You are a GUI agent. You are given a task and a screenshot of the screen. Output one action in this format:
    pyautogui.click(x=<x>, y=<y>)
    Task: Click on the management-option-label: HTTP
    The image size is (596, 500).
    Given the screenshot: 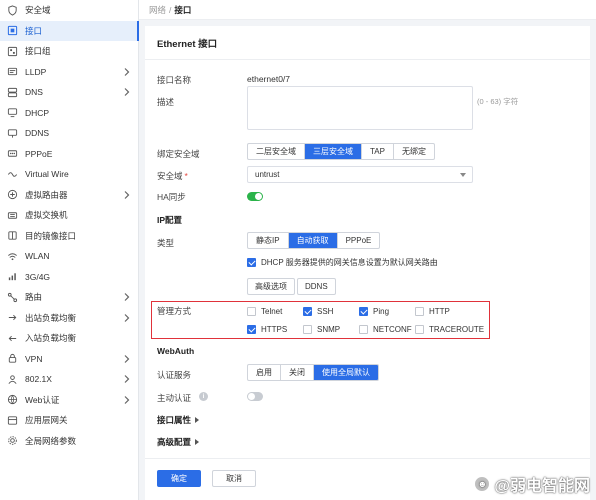 What is the action you would take?
    pyautogui.click(x=439, y=311)
    